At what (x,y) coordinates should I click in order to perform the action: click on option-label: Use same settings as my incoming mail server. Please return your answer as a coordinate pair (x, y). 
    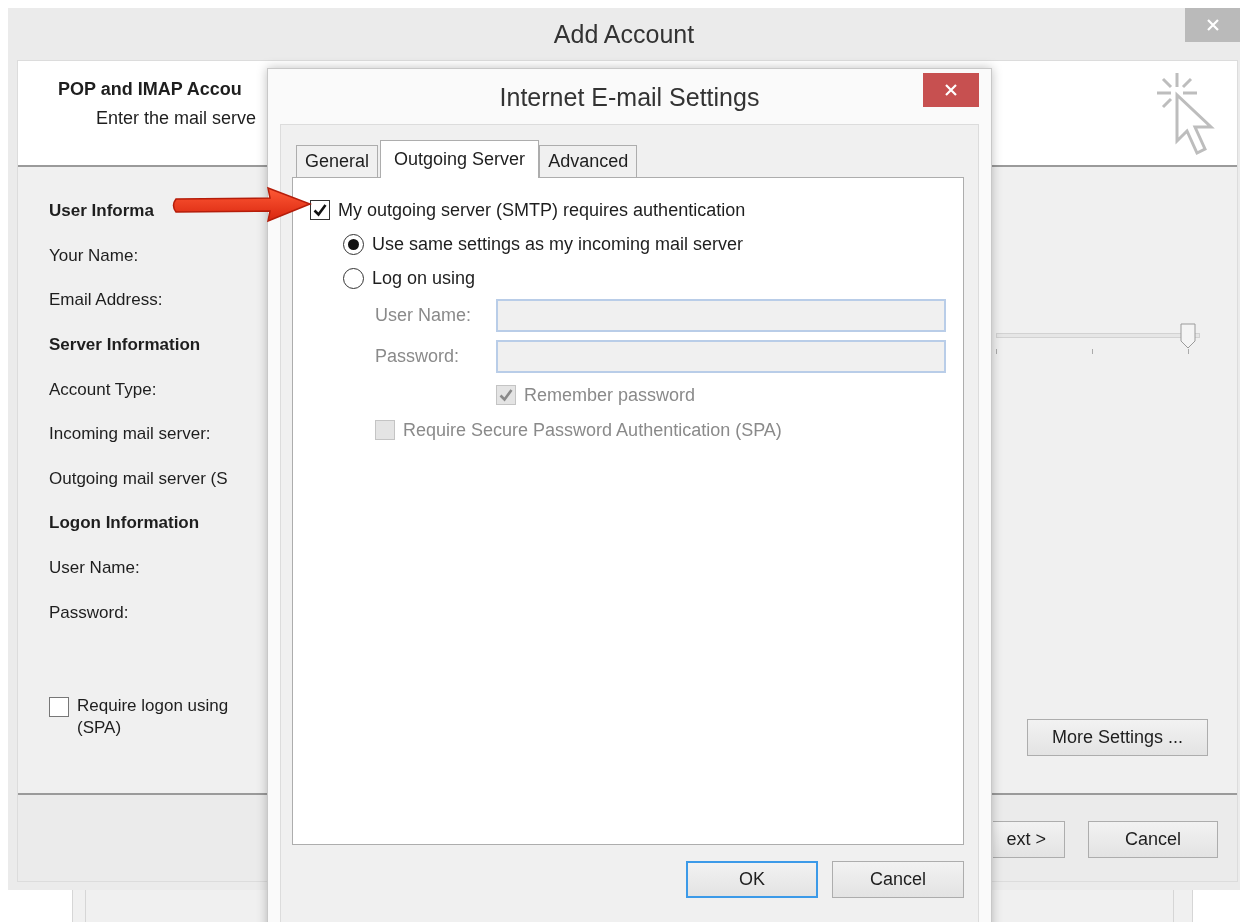
    Looking at the image, I should click on (558, 244).